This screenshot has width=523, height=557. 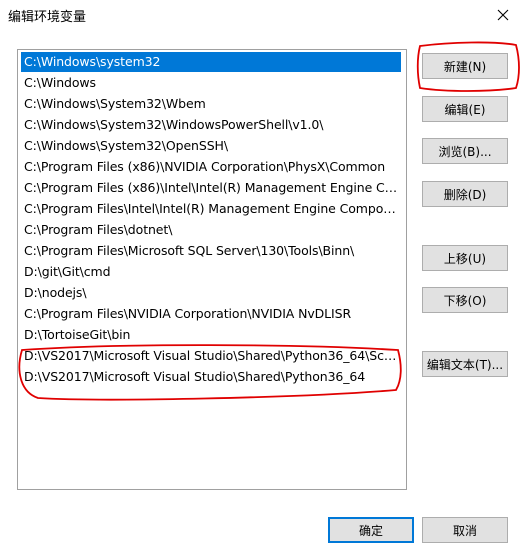 What do you see at coordinates (211, 146) in the screenshot?
I see `list-item: C:\Windows\System32\OpenSSH\` at bounding box center [211, 146].